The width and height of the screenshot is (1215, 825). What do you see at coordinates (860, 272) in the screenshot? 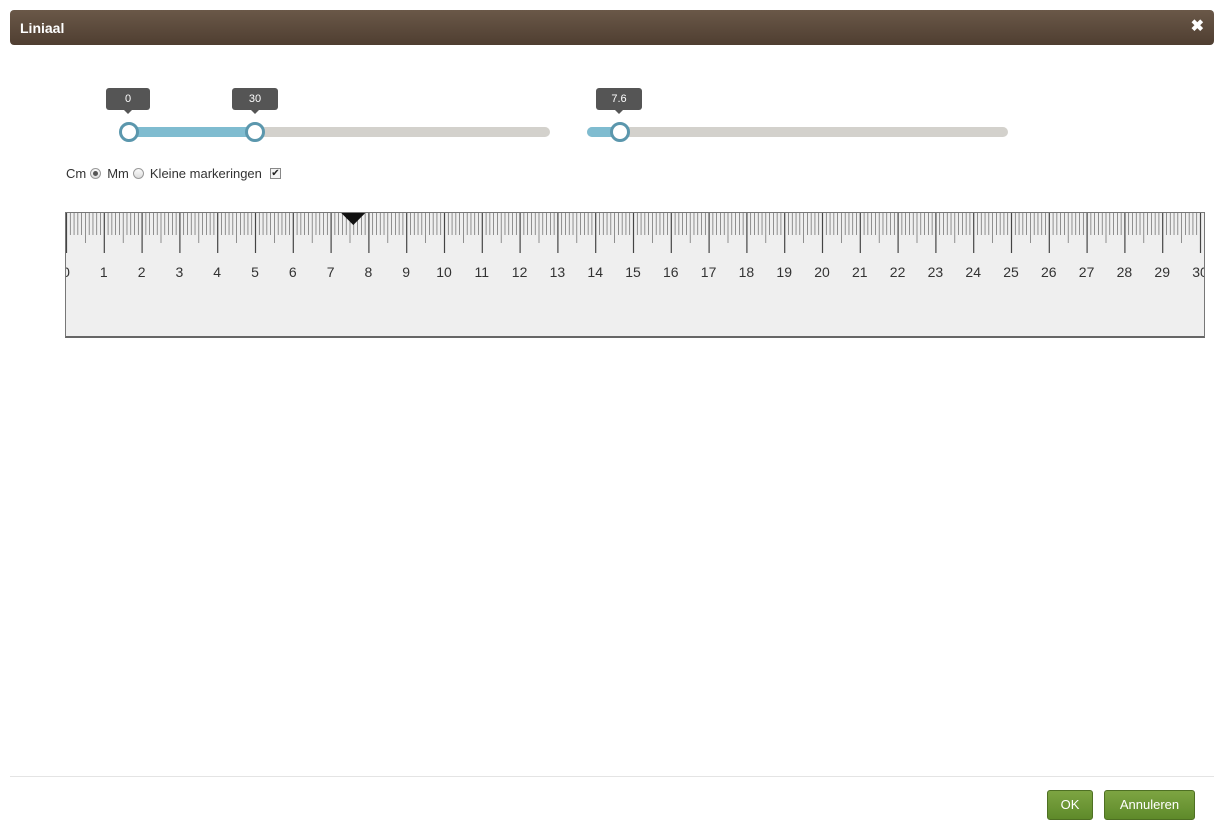
I see `ruler-label: 21` at bounding box center [860, 272].